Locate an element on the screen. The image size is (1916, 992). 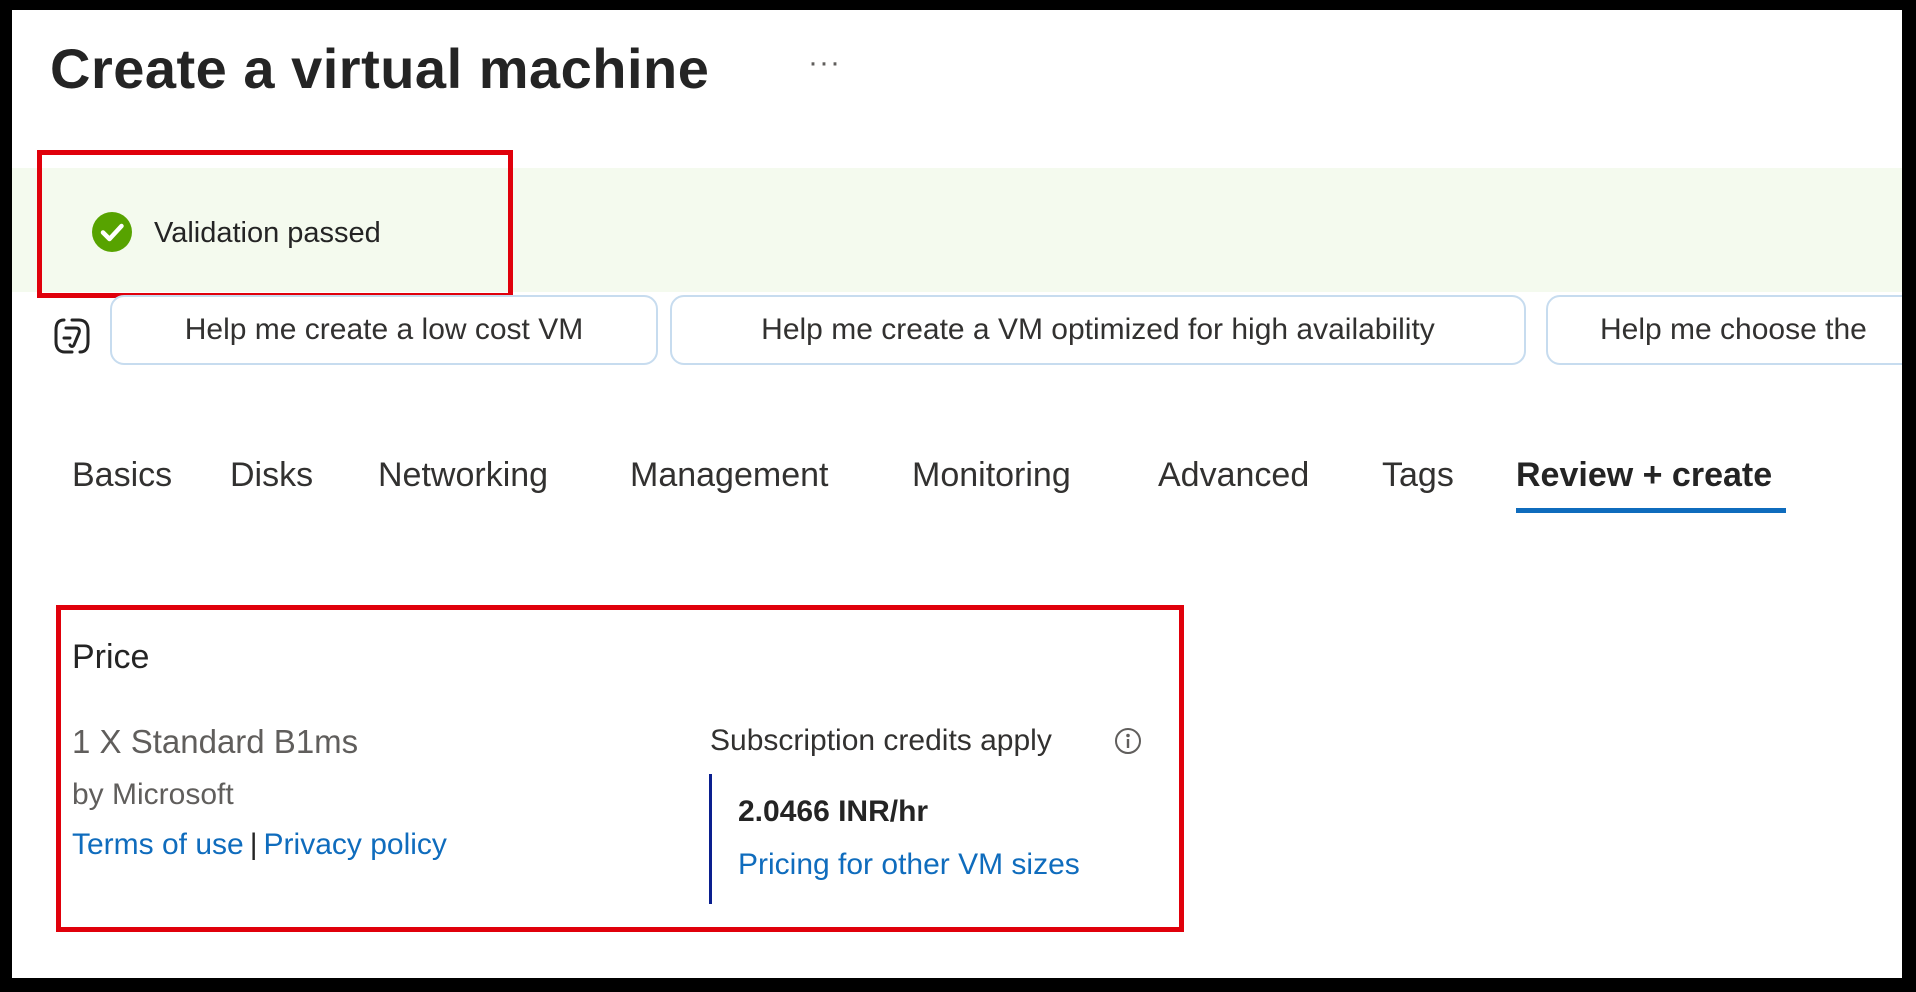
tab-networking: Networking is located at coordinates (463, 475).